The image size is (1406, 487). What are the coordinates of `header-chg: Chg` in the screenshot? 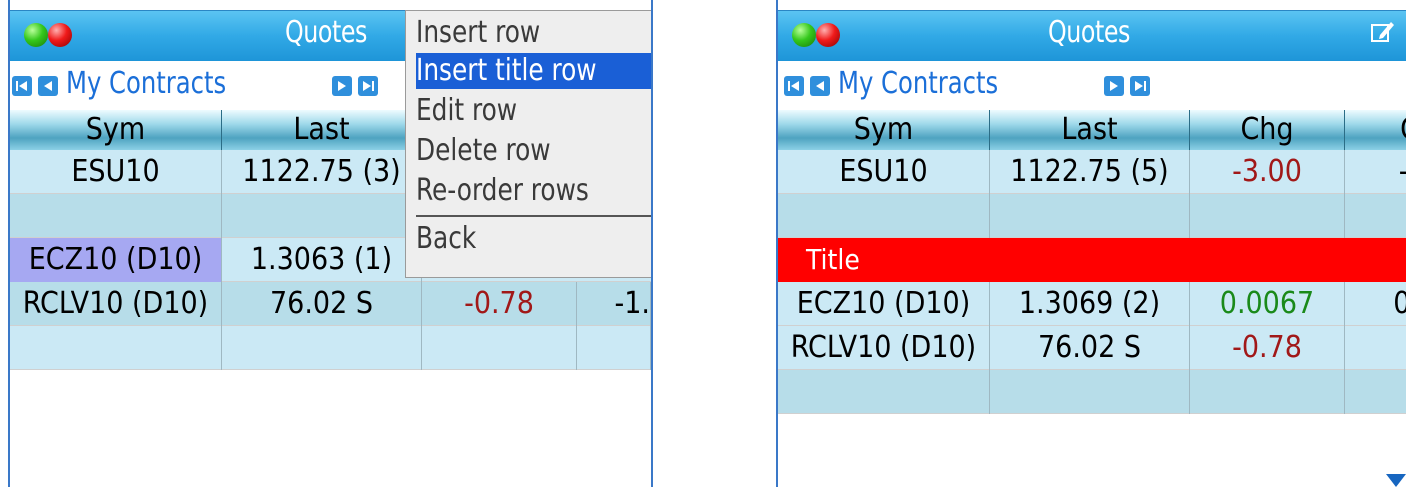 It's located at (1267, 130).